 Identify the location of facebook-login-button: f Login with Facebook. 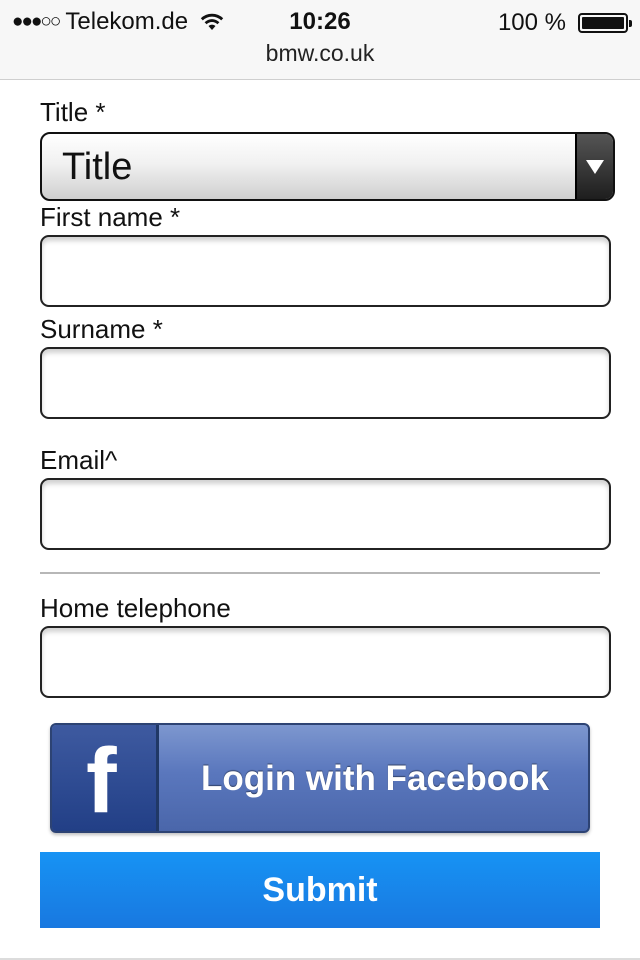
(320, 778).